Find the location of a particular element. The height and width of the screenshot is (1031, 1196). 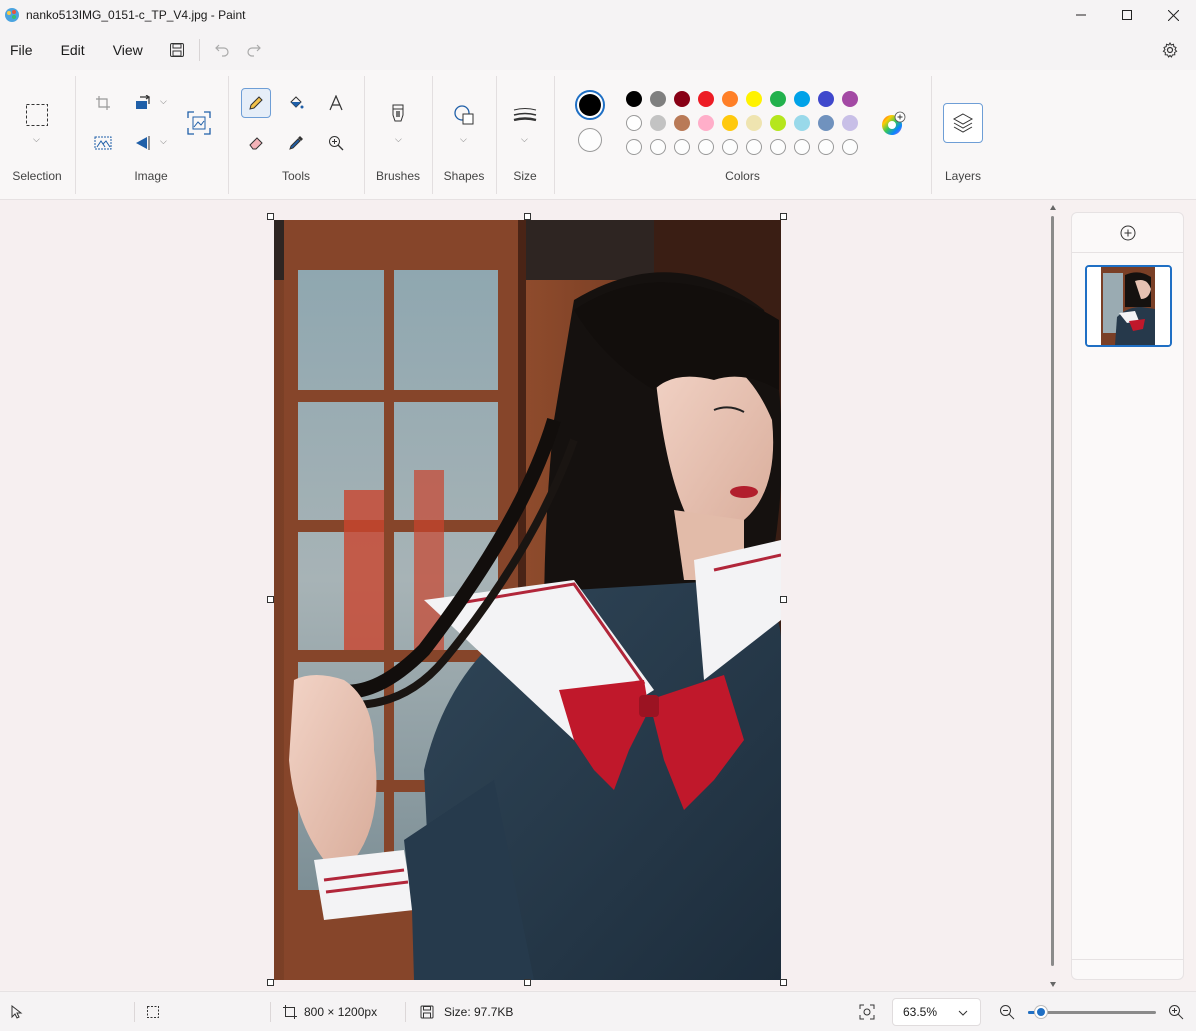

zoom-out-button is located at coordinates (1007, 1011).